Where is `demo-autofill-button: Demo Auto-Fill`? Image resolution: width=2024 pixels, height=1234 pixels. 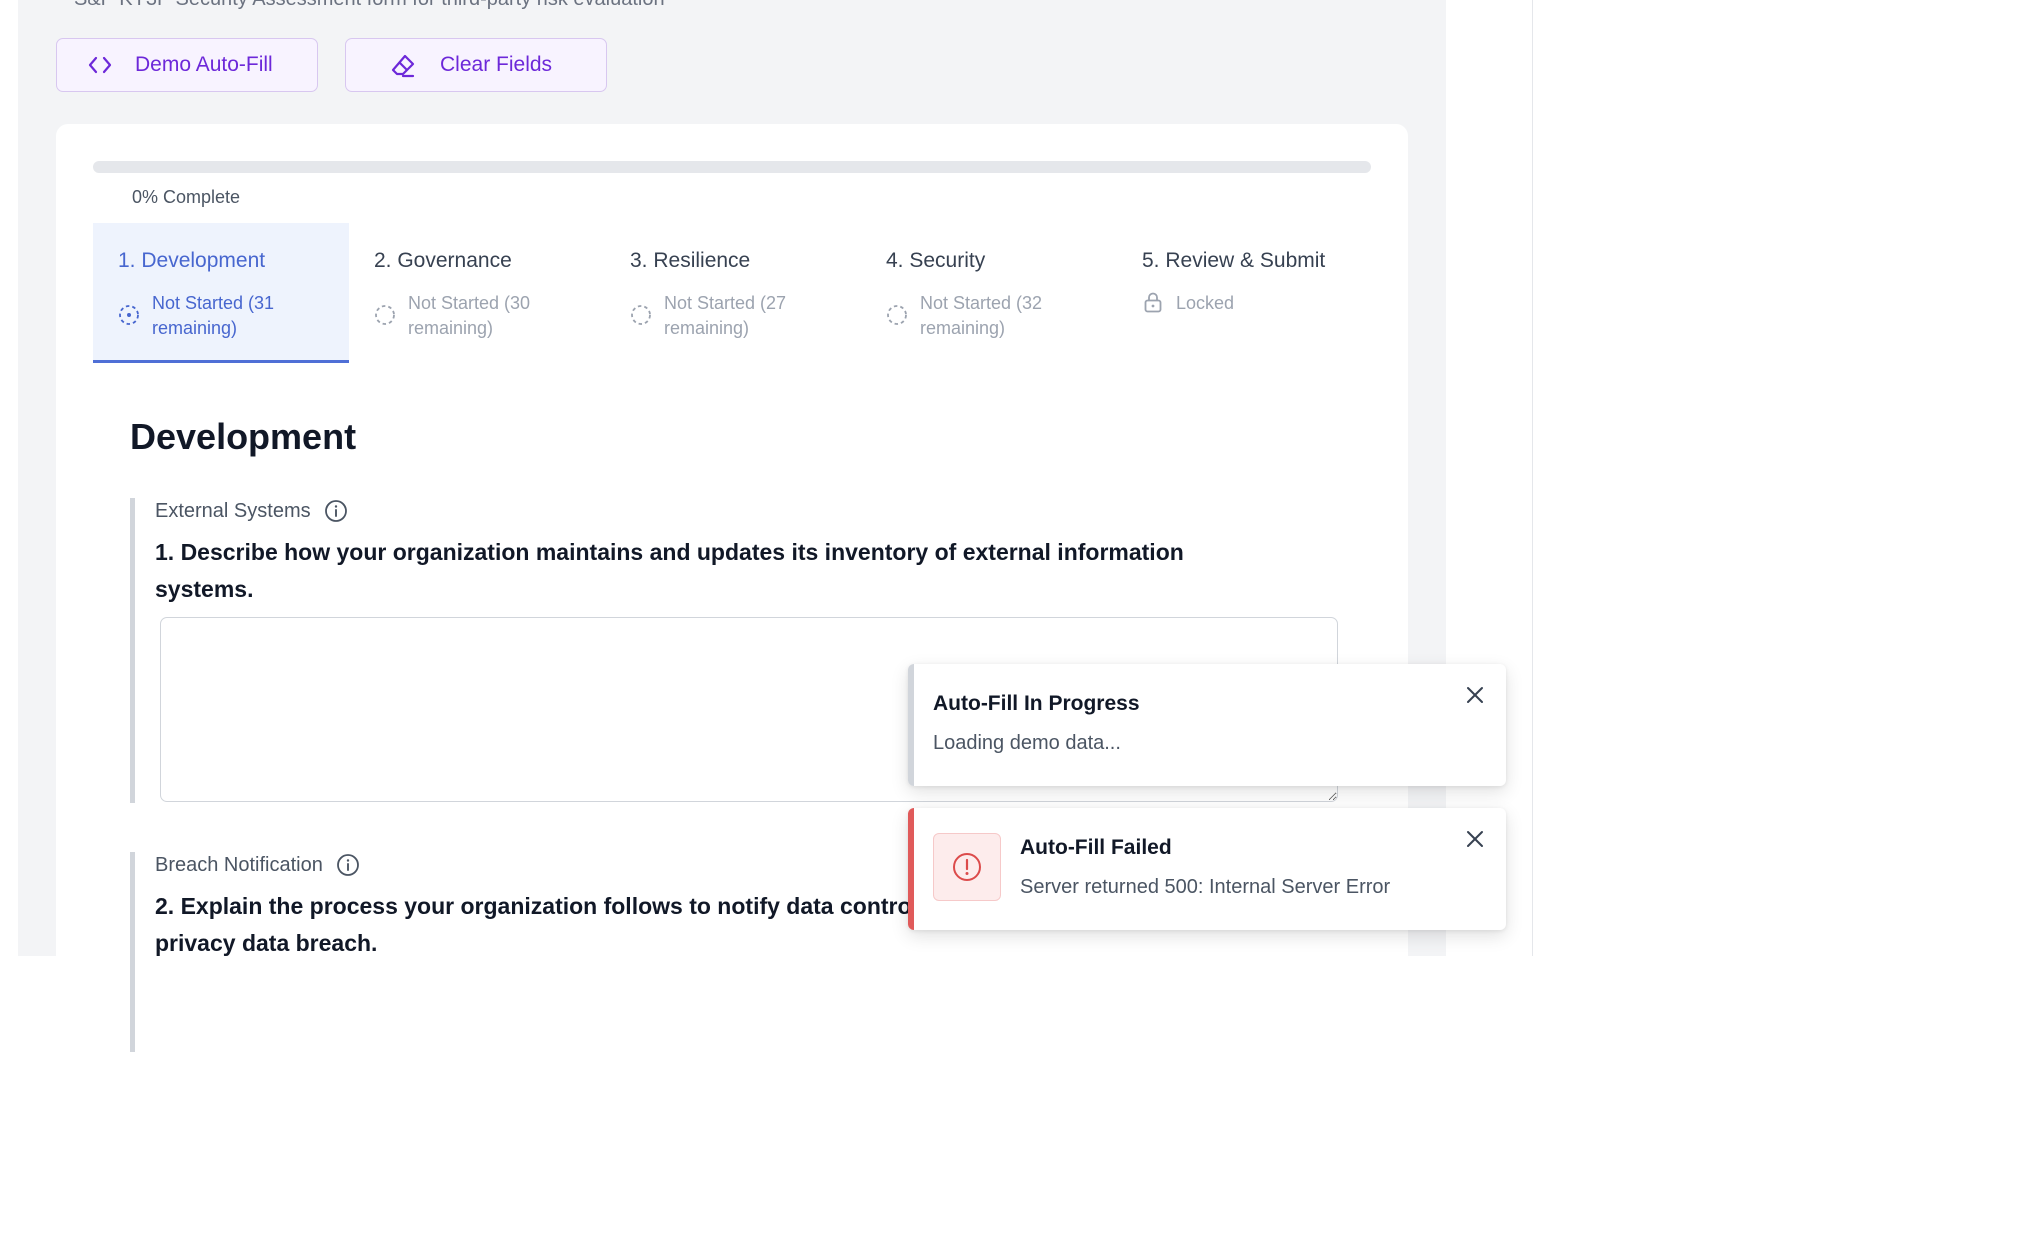
demo-autofill-button: Demo Auto-Fill is located at coordinates (187, 65).